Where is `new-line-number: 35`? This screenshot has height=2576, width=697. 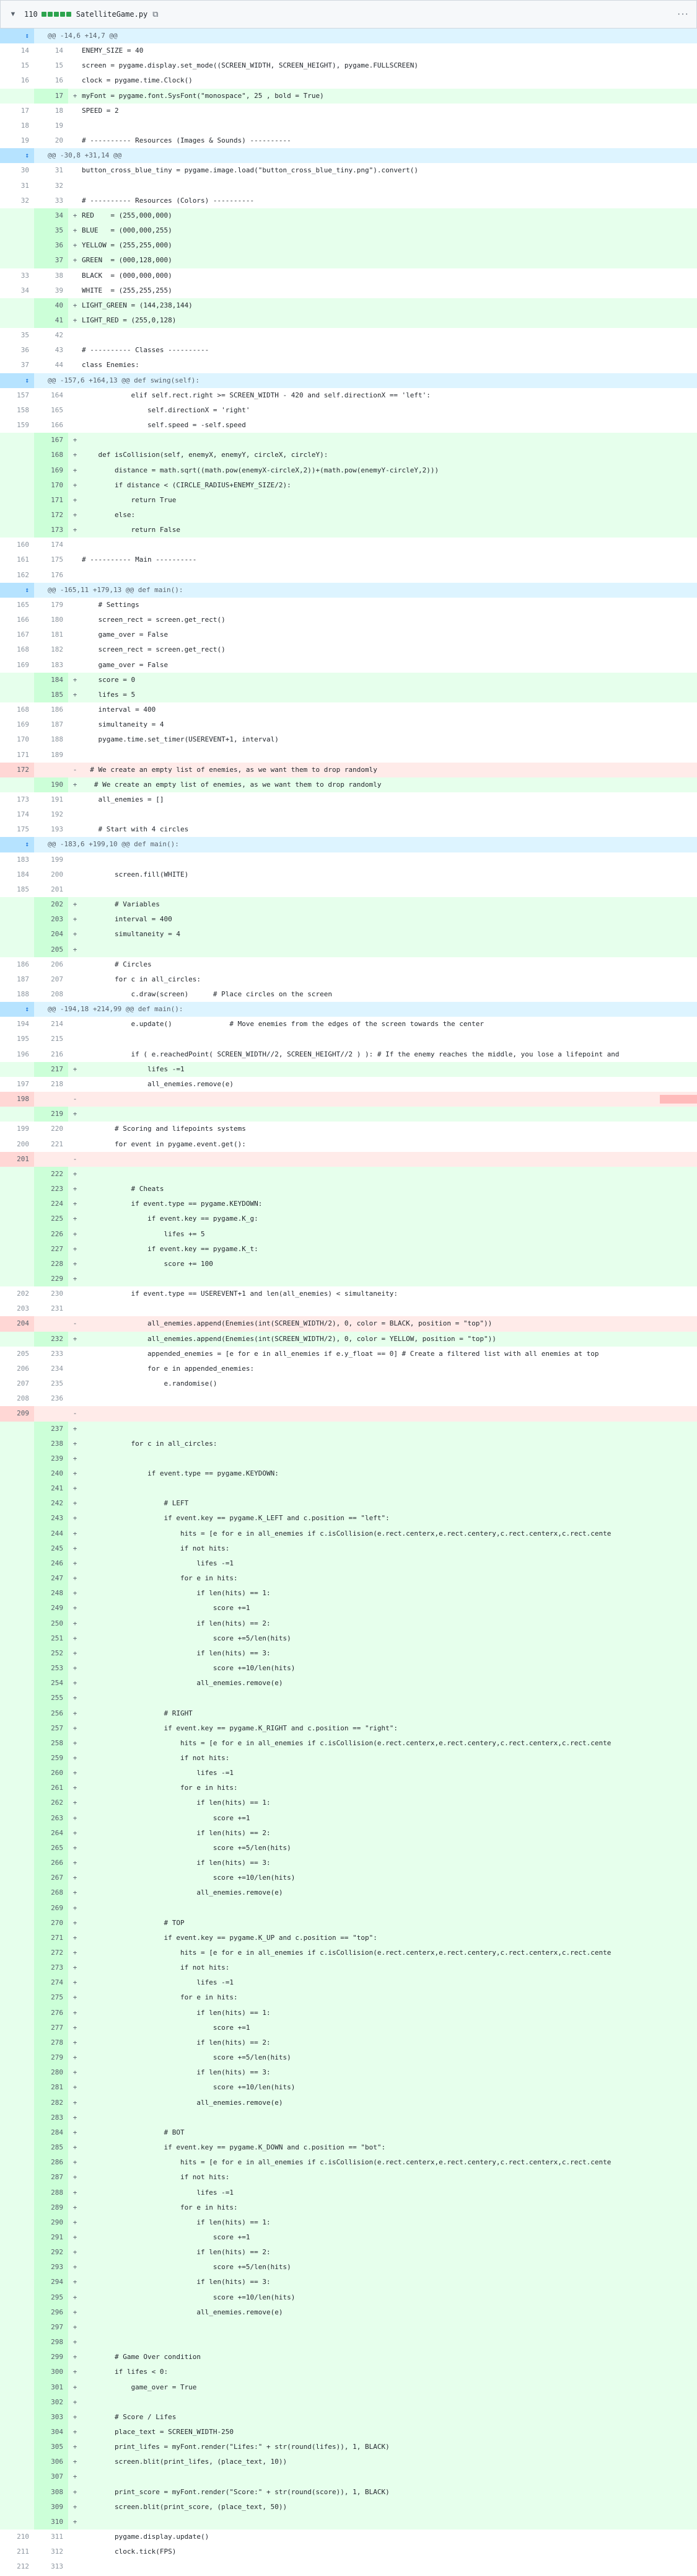 new-line-number: 35 is located at coordinates (51, 231).